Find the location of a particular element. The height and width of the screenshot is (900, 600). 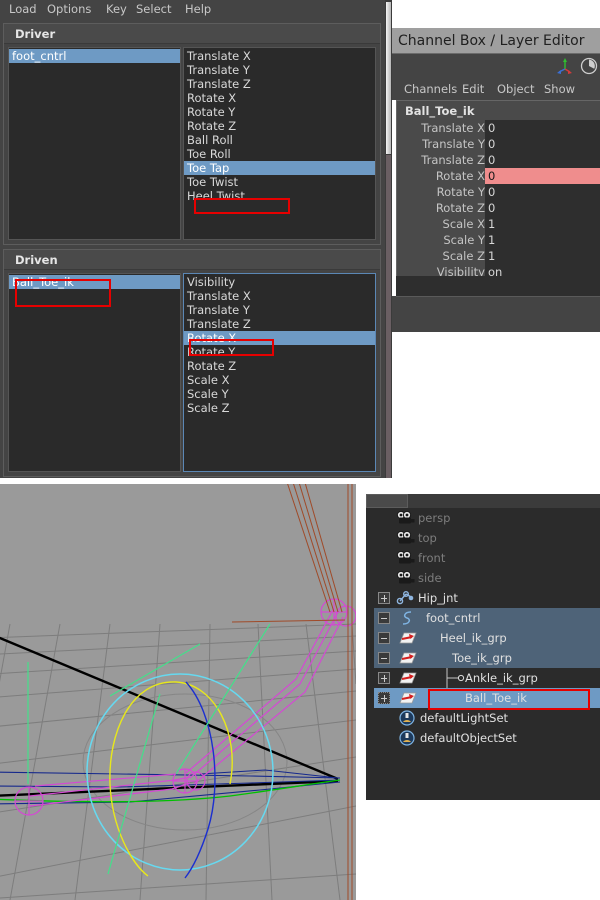

channel-box-menu-bar: Channels Edit Object Show is located at coordinates (496, 89).